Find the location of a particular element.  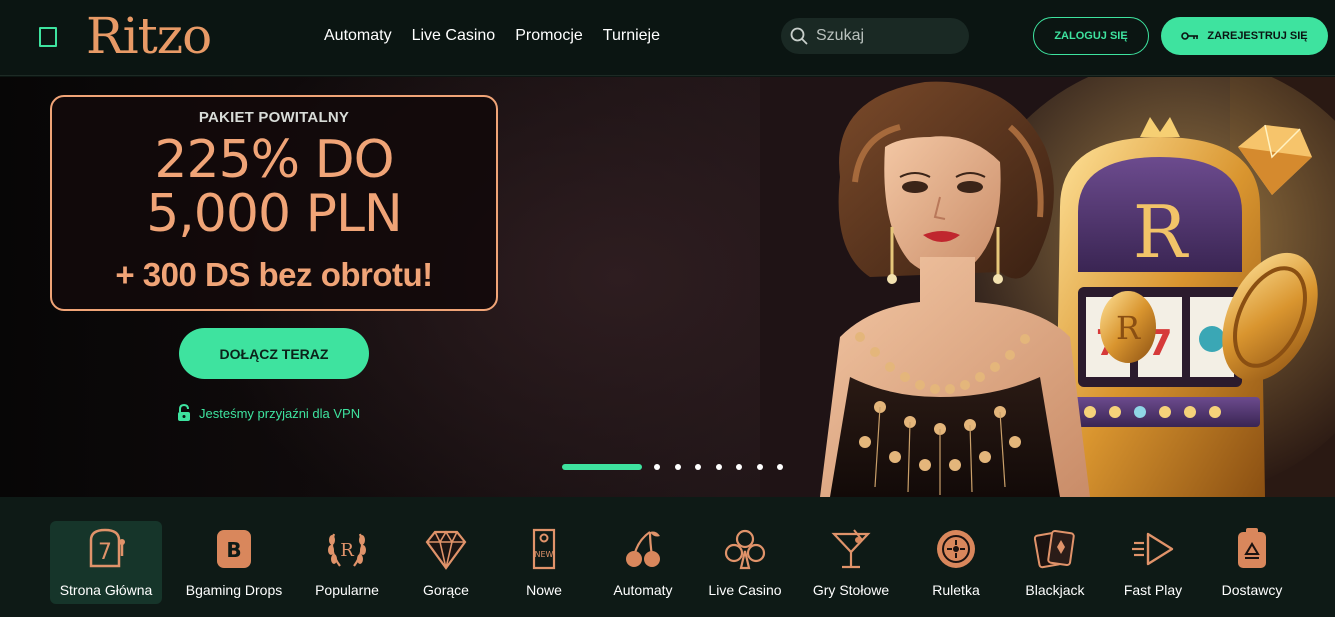

svg-text: B is located at coordinates (233, 550).